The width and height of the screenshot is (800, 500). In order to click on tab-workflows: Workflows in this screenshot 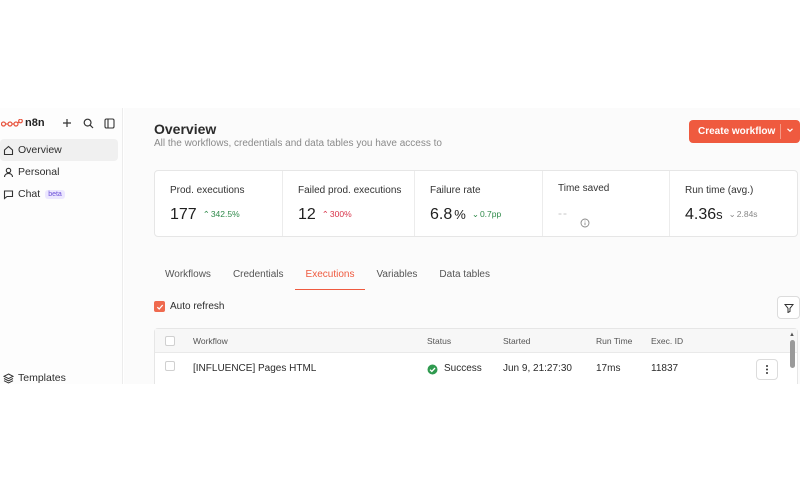, I will do `click(188, 278)`.